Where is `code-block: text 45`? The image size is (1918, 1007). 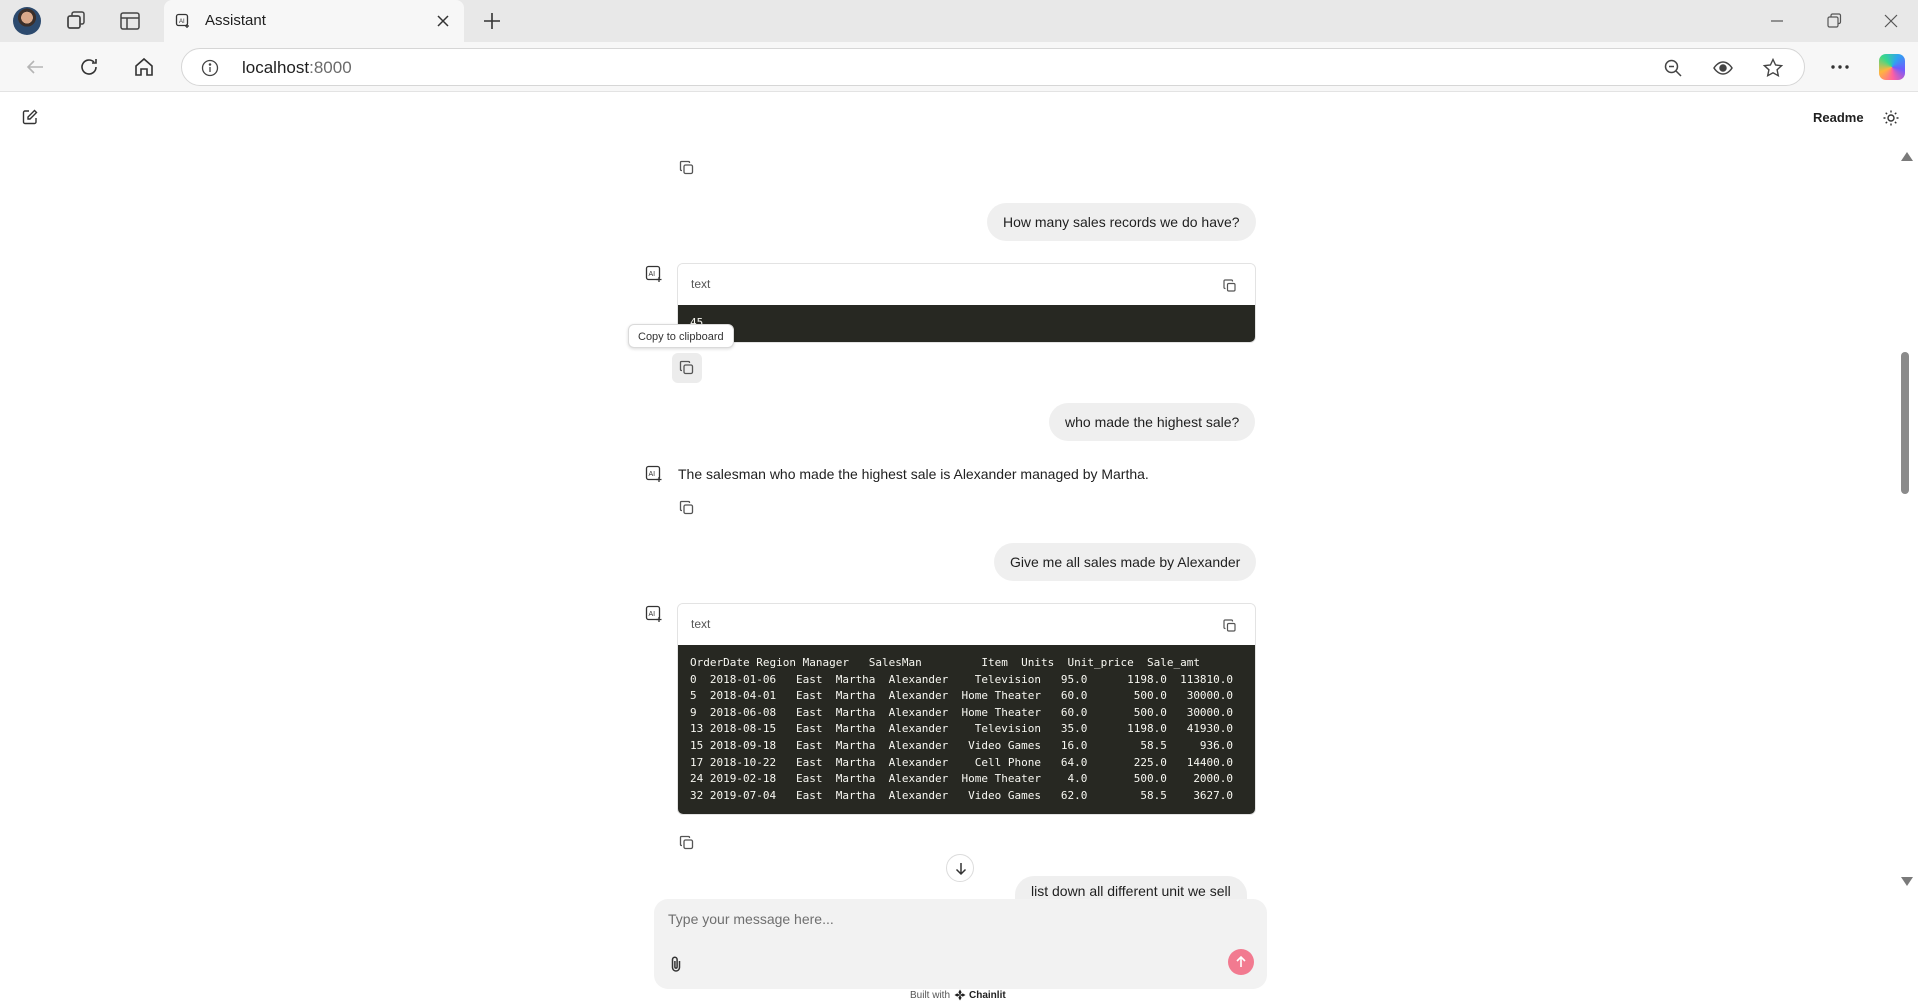 code-block: text 45 is located at coordinates (966, 303).